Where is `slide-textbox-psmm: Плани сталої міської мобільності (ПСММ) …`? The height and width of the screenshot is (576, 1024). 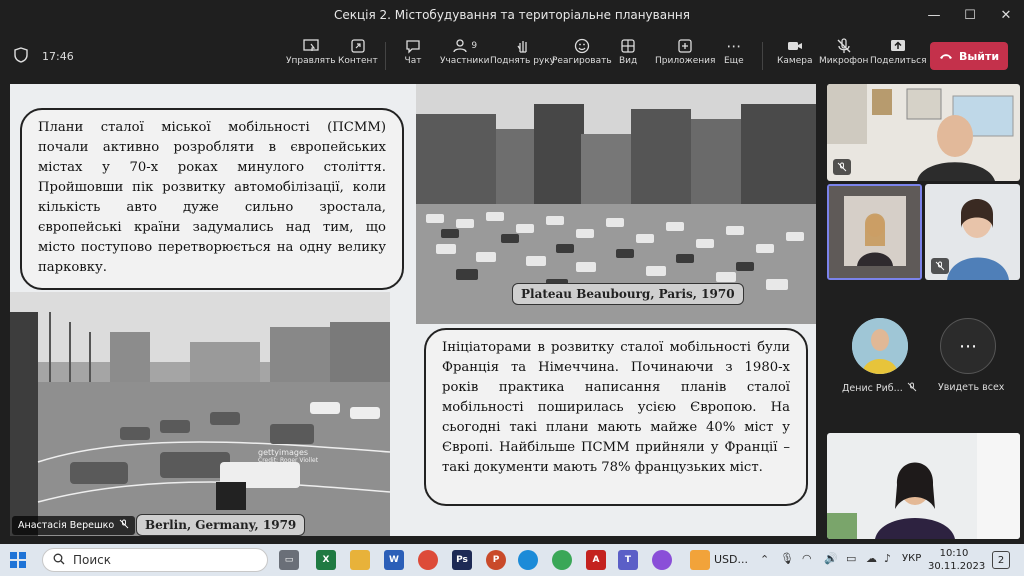
slide-textbox-psmm: Плани сталої міської мобільності (ПСММ) … is located at coordinates (212, 199).